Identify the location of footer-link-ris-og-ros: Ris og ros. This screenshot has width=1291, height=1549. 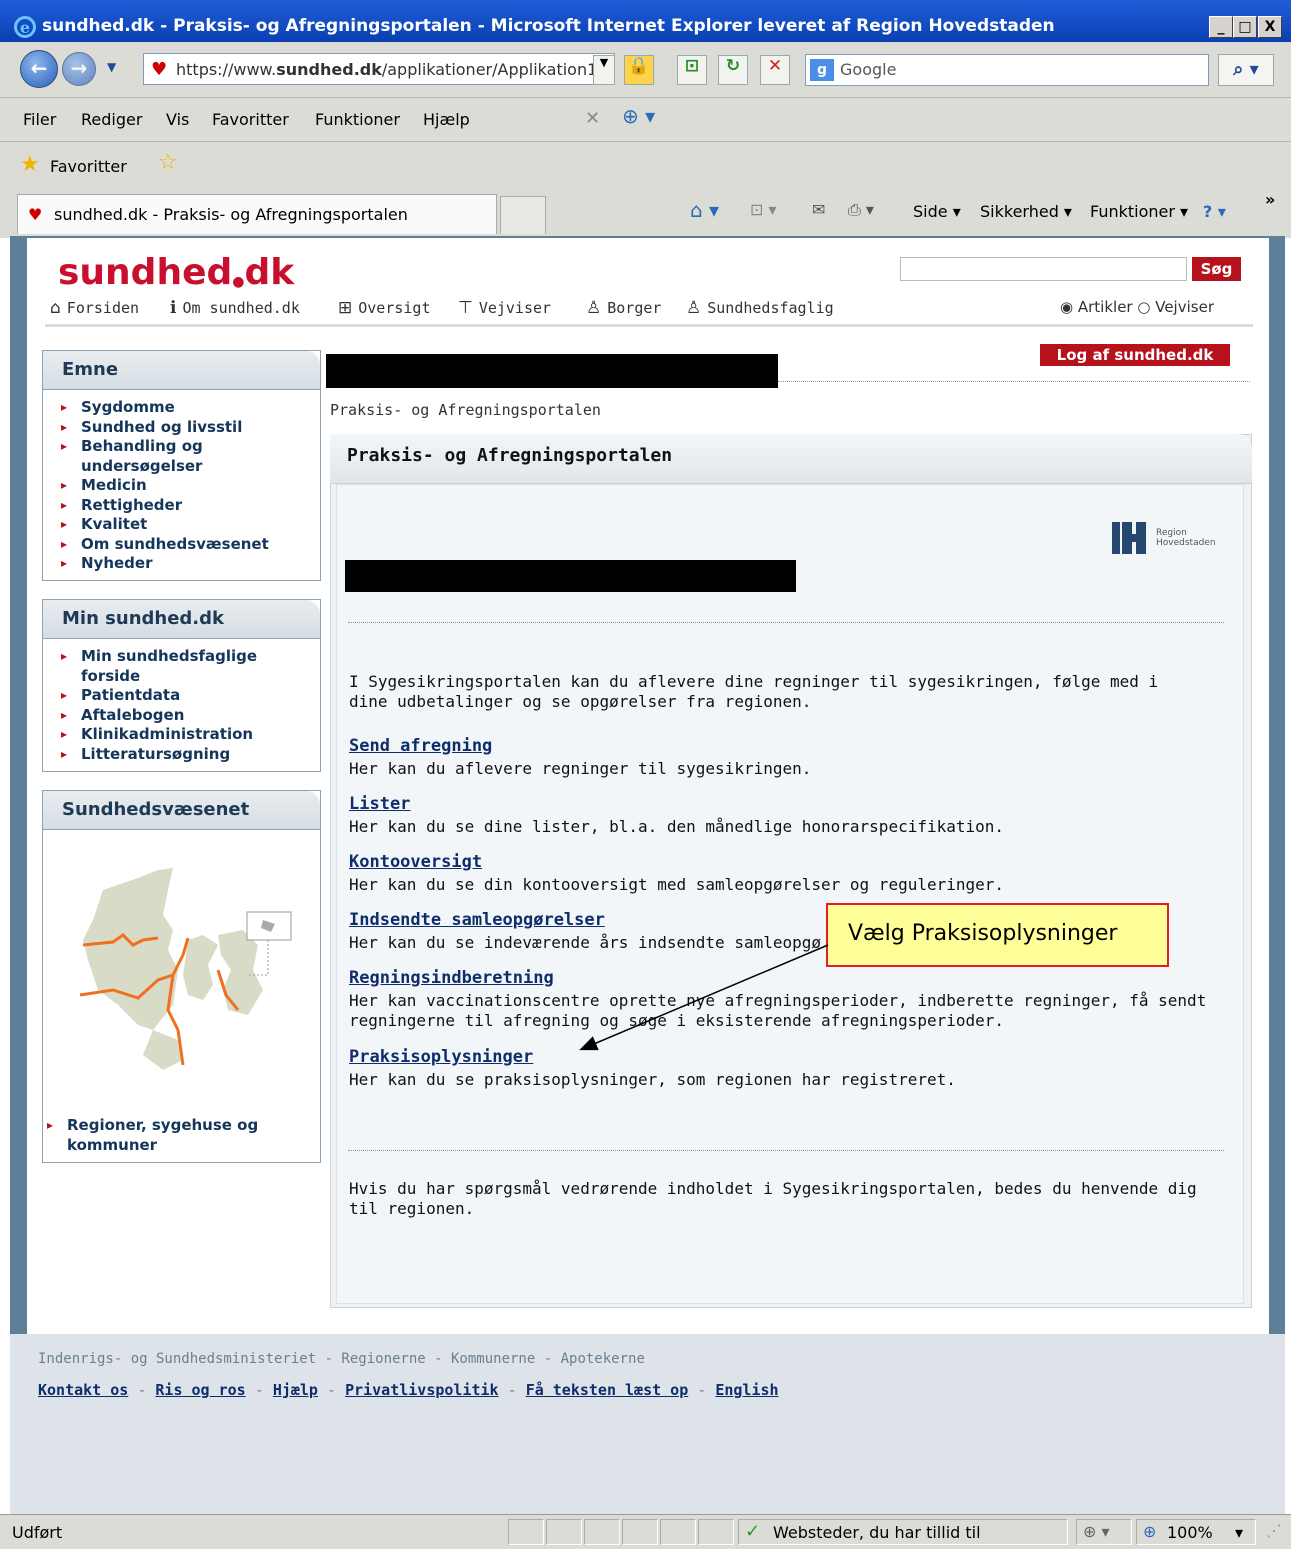
(200, 1390).